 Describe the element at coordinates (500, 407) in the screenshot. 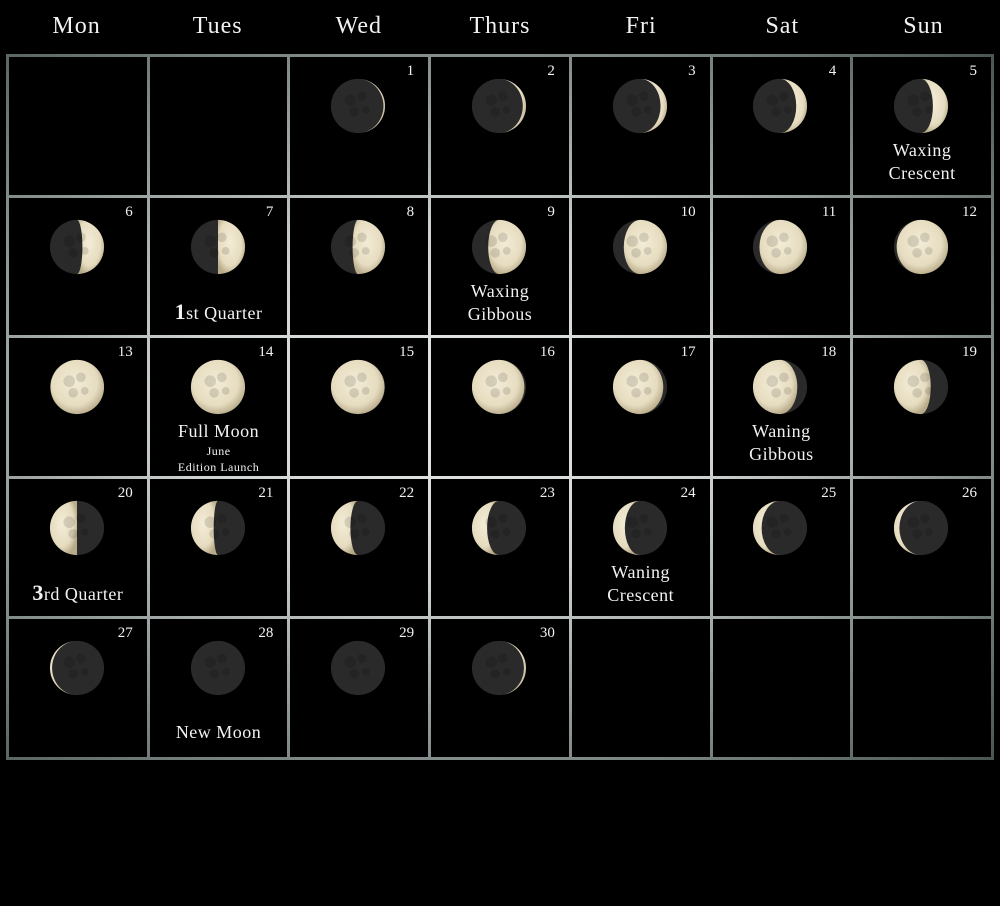

I see `calendar-day-16: 16` at that location.